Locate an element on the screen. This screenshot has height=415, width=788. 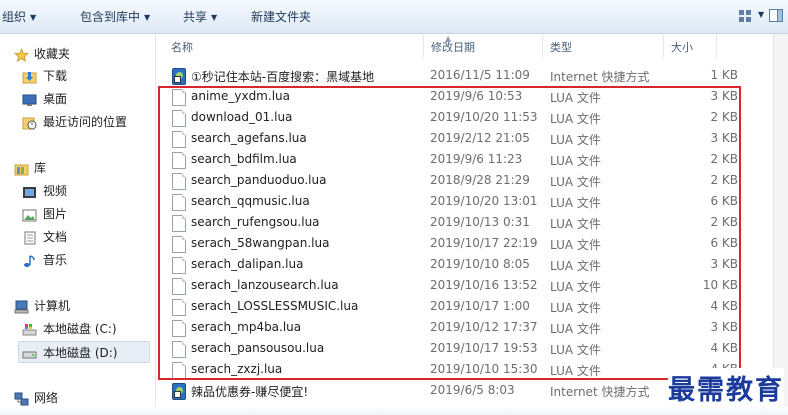
nav-drive-c-label: 本地磁盘 (C:) is located at coordinates (80, 329).